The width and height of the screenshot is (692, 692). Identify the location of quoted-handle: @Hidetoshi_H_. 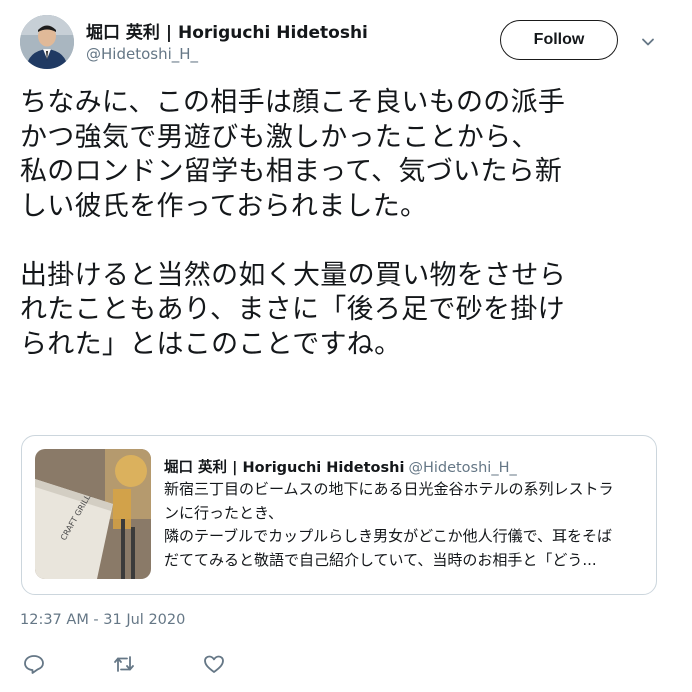
(462, 468).